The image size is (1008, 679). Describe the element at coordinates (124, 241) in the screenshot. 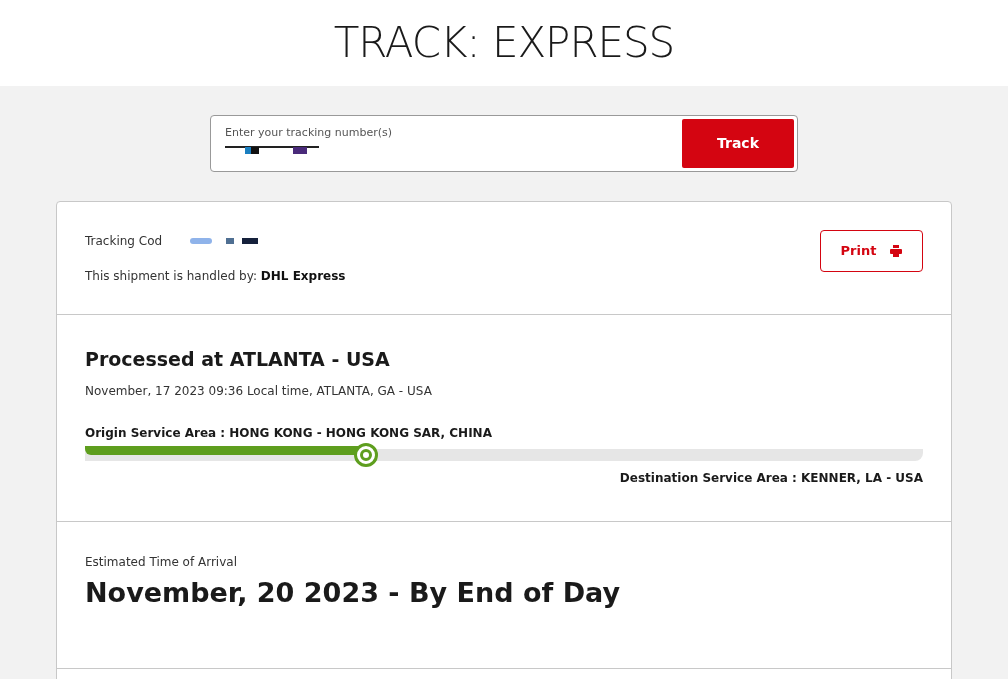

I see `tracking-label: Tracking Cod` at that location.